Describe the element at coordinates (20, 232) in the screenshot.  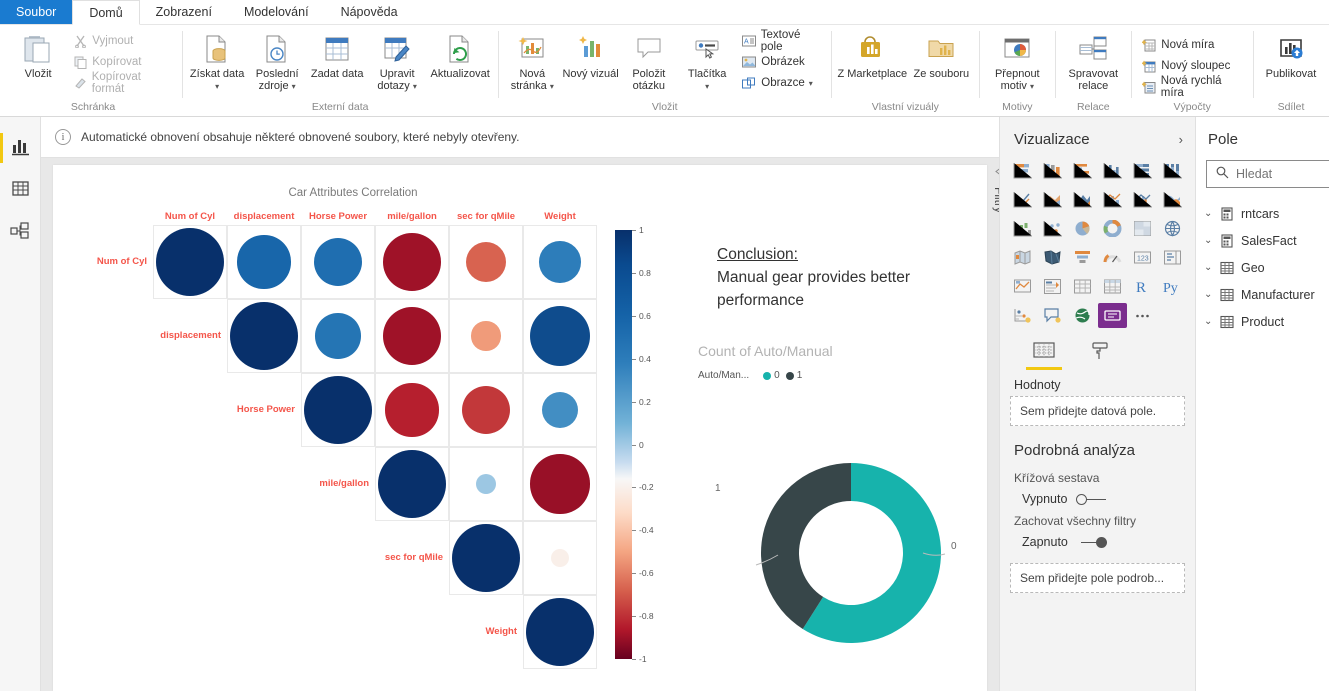
I see `rail-item-model-view` at that location.